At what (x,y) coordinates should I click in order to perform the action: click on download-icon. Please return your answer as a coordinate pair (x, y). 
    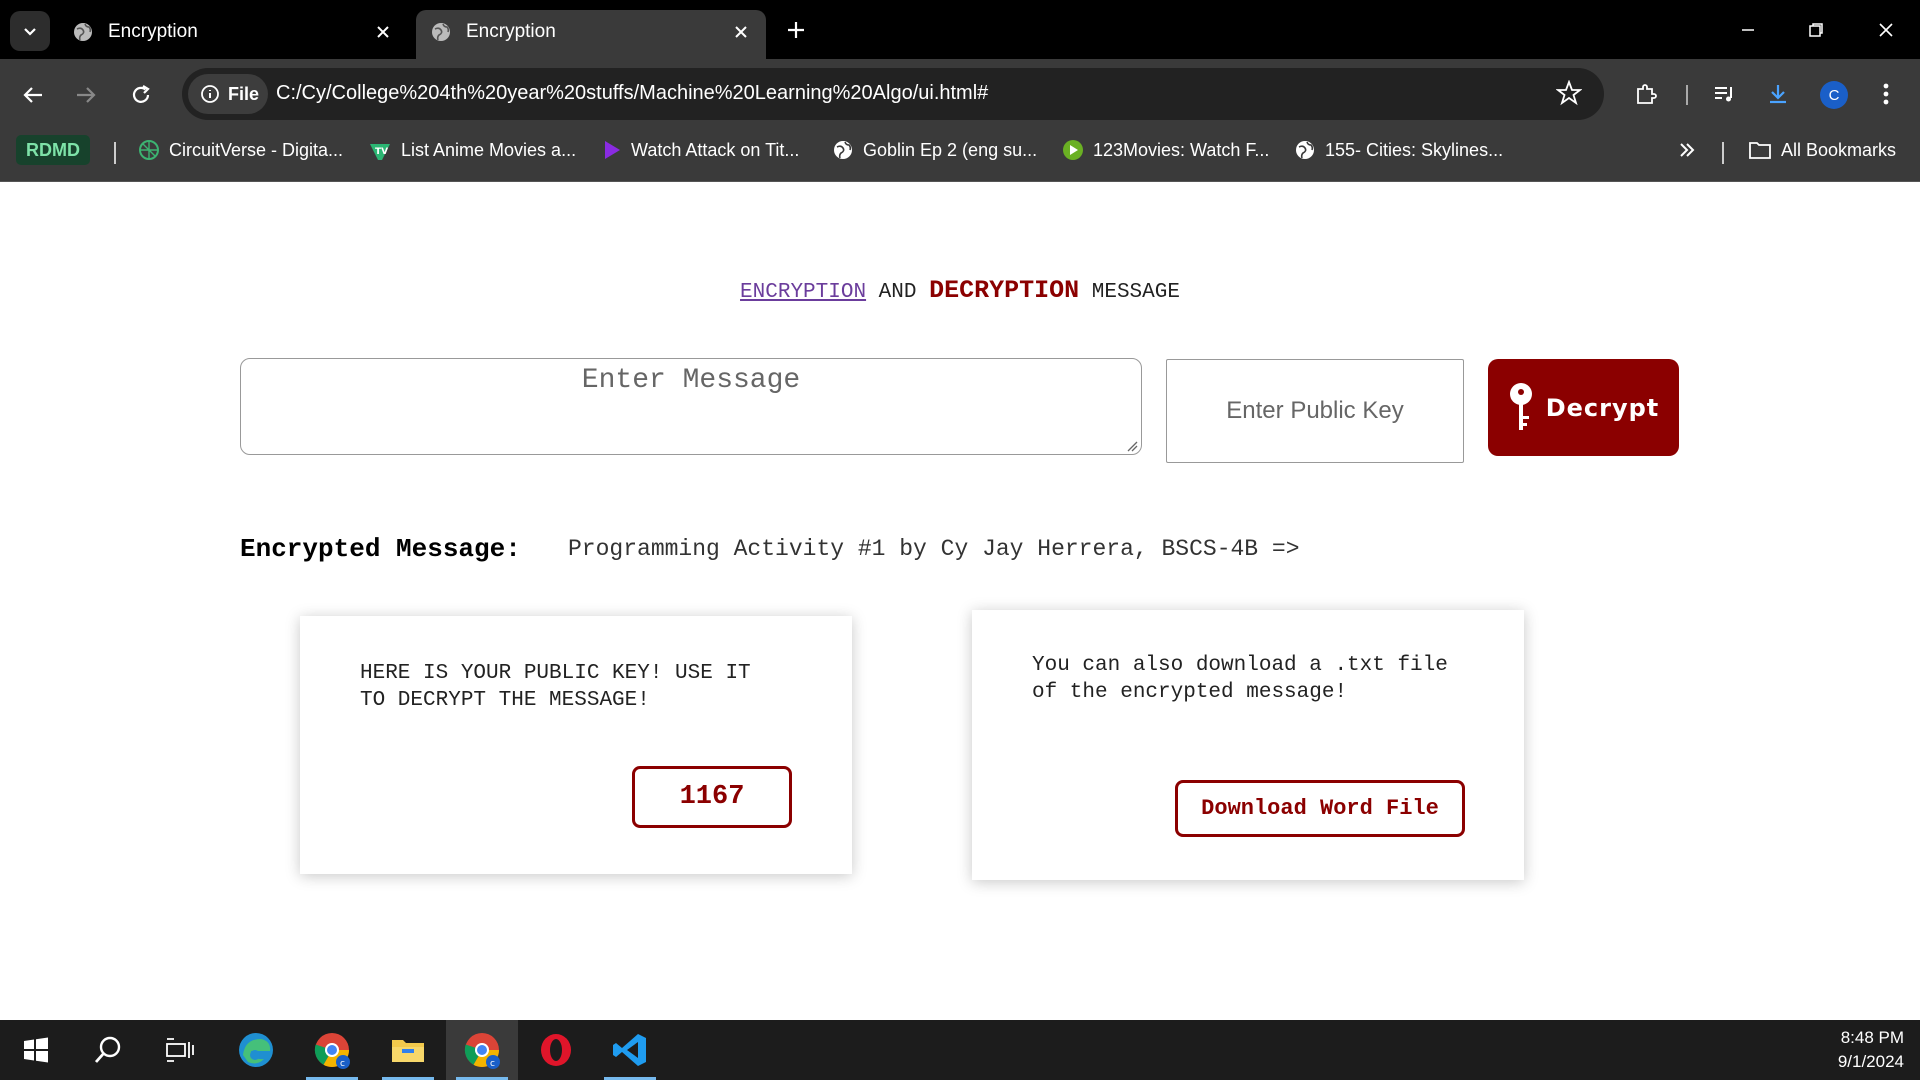
    Looking at the image, I should click on (1778, 94).